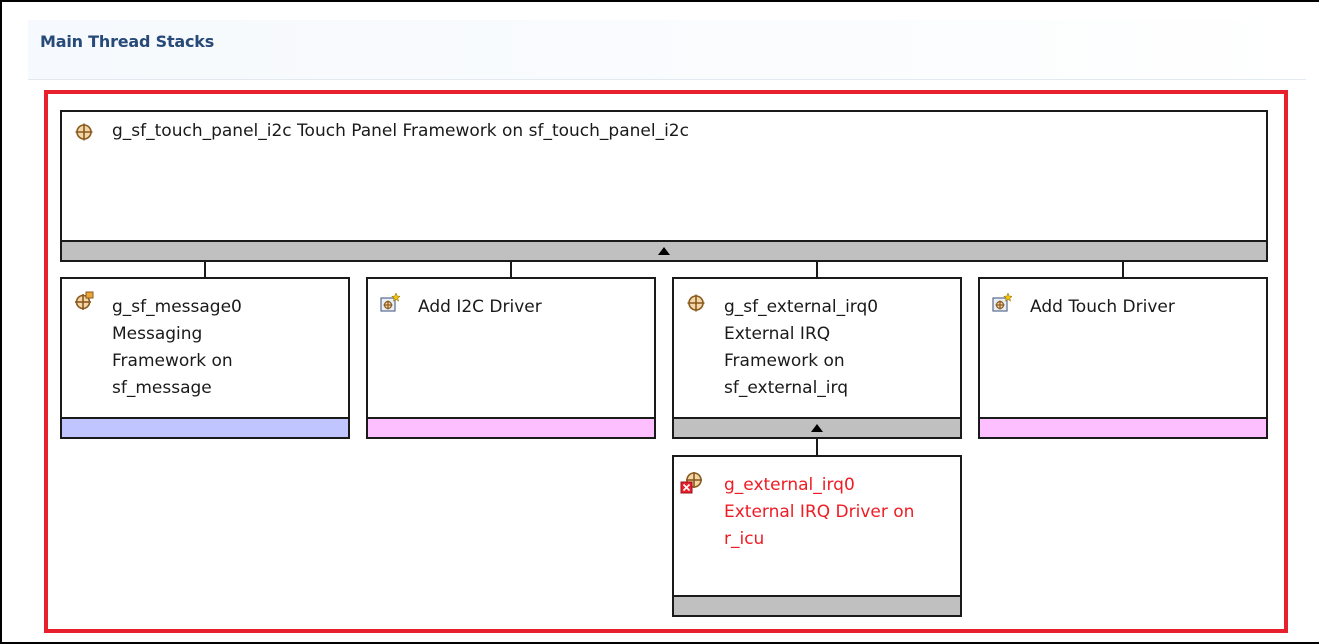 The width and height of the screenshot is (1319, 644). Describe the element at coordinates (511, 358) in the screenshot. I see `module-add-i2c-driver: Add I2C Driver` at that location.